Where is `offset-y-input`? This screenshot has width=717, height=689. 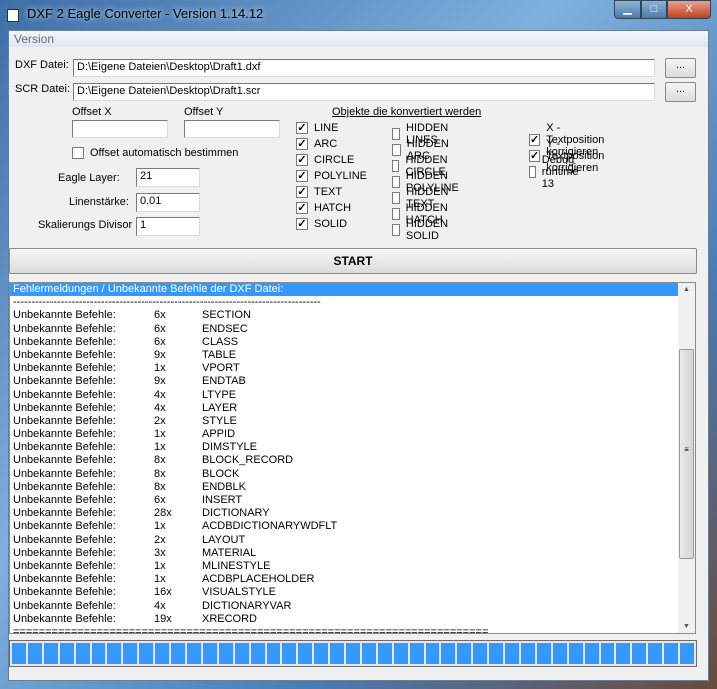 offset-y-input is located at coordinates (232, 129).